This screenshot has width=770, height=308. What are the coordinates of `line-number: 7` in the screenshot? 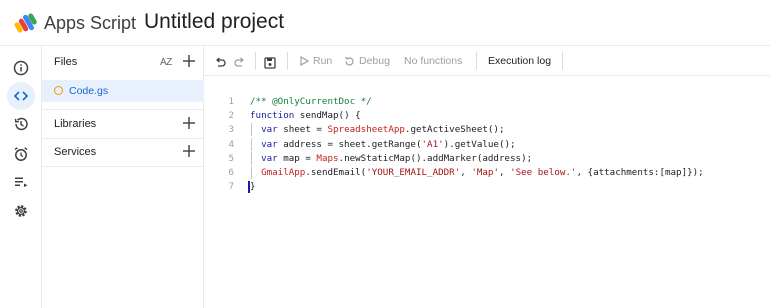 It's located at (231, 187).